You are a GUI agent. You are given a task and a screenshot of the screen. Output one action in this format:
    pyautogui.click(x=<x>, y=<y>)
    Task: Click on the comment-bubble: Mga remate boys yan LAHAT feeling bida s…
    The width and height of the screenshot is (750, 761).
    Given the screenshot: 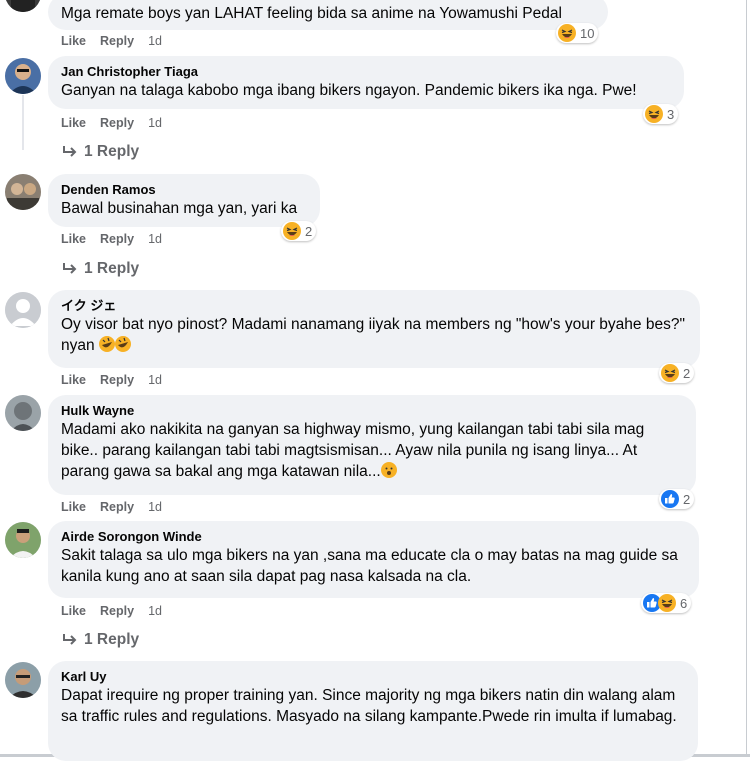 What is the action you would take?
    pyautogui.click(x=328, y=15)
    